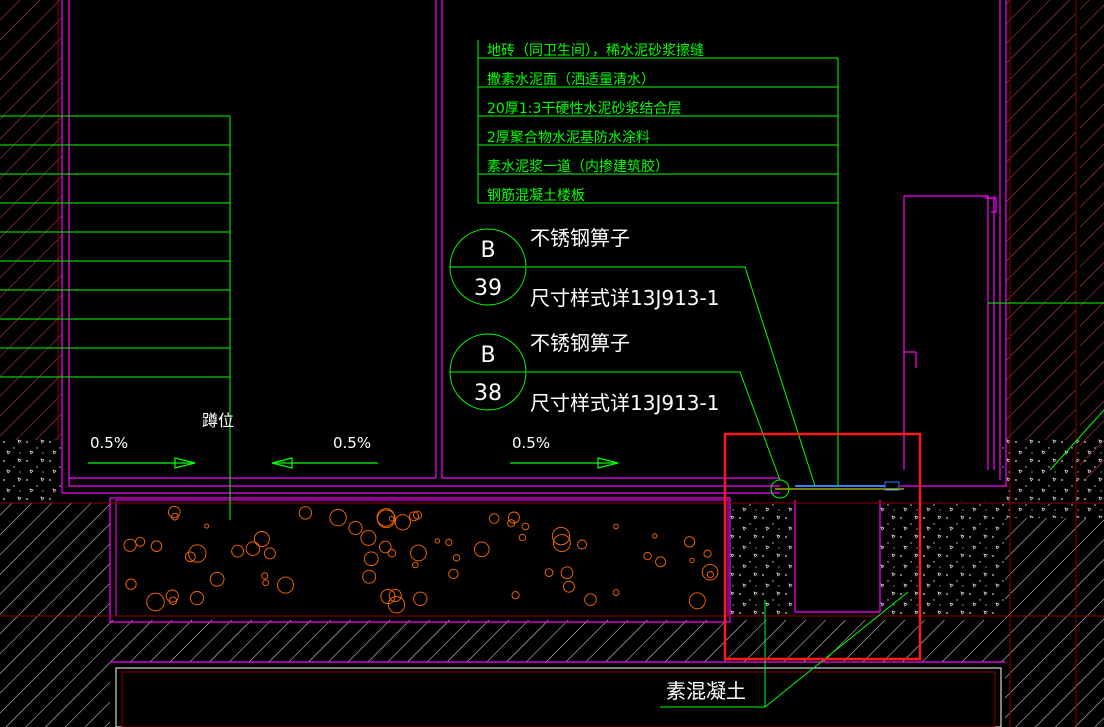 This screenshot has height=727, width=1104. What do you see at coordinates (706, 691) in the screenshot?
I see `concrete-label: 素混凝土` at bounding box center [706, 691].